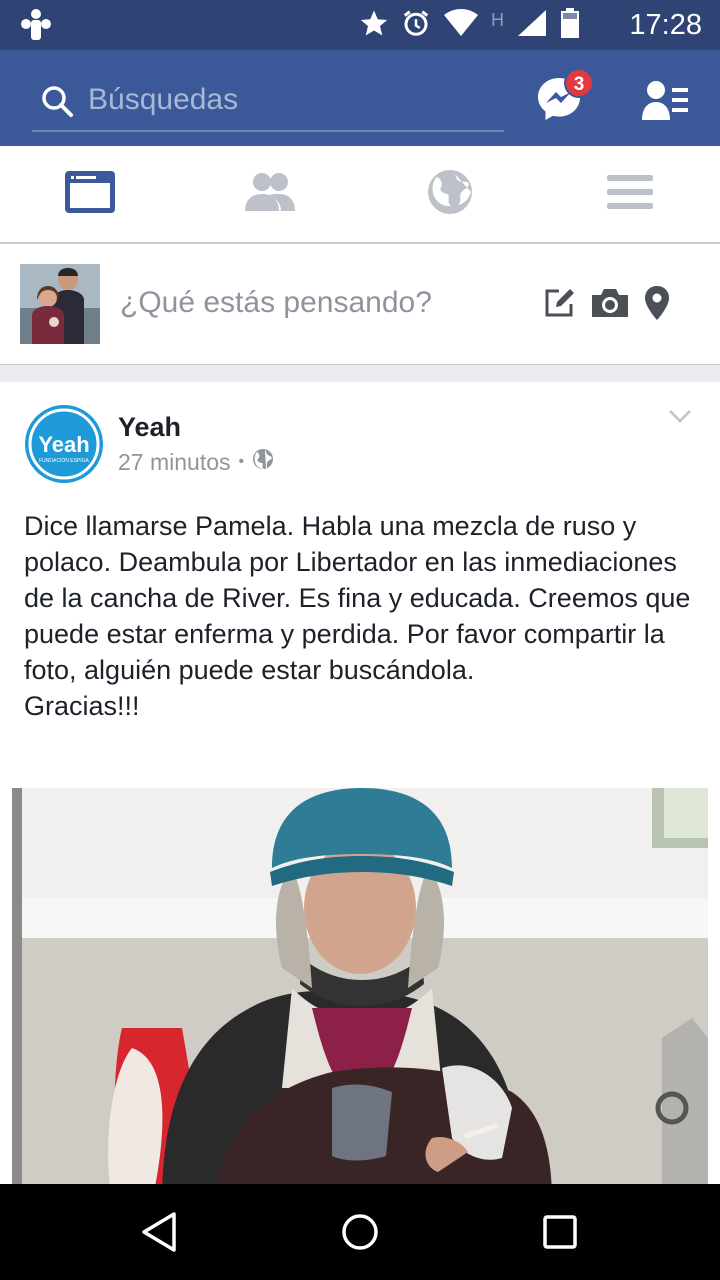 The image size is (720, 1280). What do you see at coordinates (579, 83) in the screenshot?
I see `messenger-badge: 3` at bounding box center [579, 83].